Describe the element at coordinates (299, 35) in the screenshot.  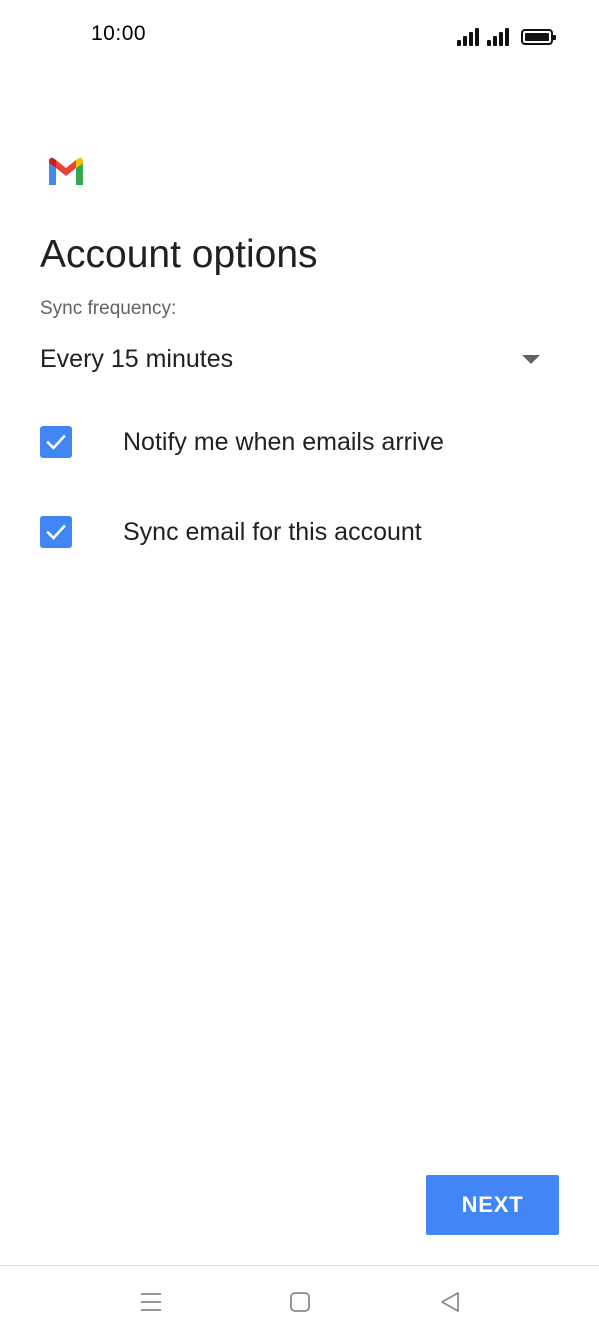
I see `status-bar: 10:00` at that location.